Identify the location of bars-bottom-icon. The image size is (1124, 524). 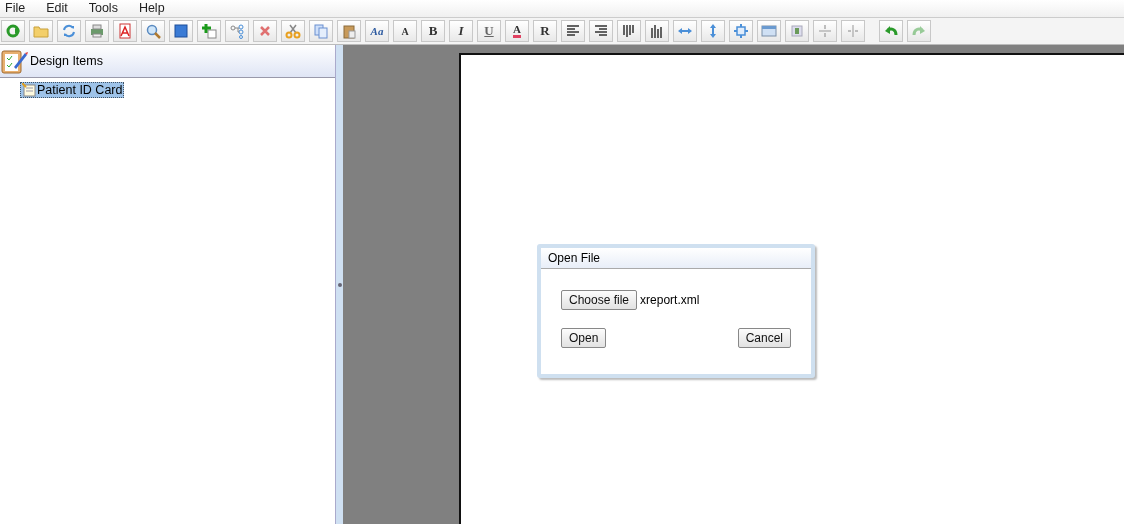
(657, 31).